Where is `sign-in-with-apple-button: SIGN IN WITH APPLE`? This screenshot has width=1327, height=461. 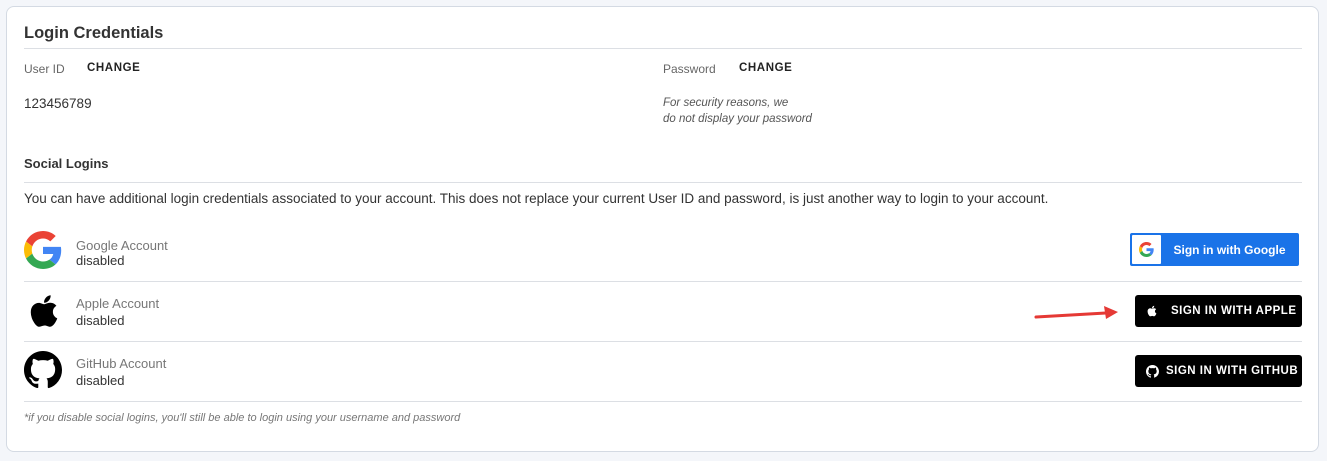
sign-in-with-apple-button: SIGN IN WITH APPLE is located at coordinates (1218, 311).